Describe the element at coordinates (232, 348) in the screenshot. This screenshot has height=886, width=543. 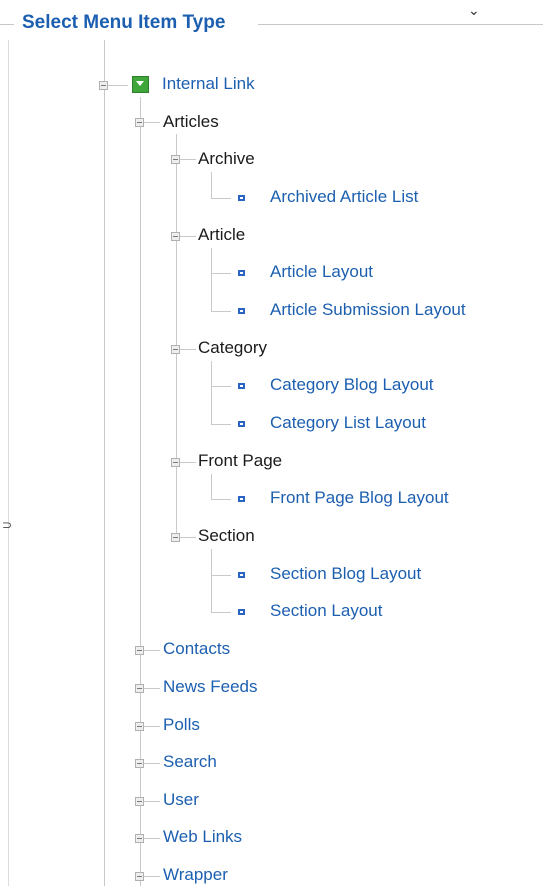
I see `tree-node-category: Category` at that location.